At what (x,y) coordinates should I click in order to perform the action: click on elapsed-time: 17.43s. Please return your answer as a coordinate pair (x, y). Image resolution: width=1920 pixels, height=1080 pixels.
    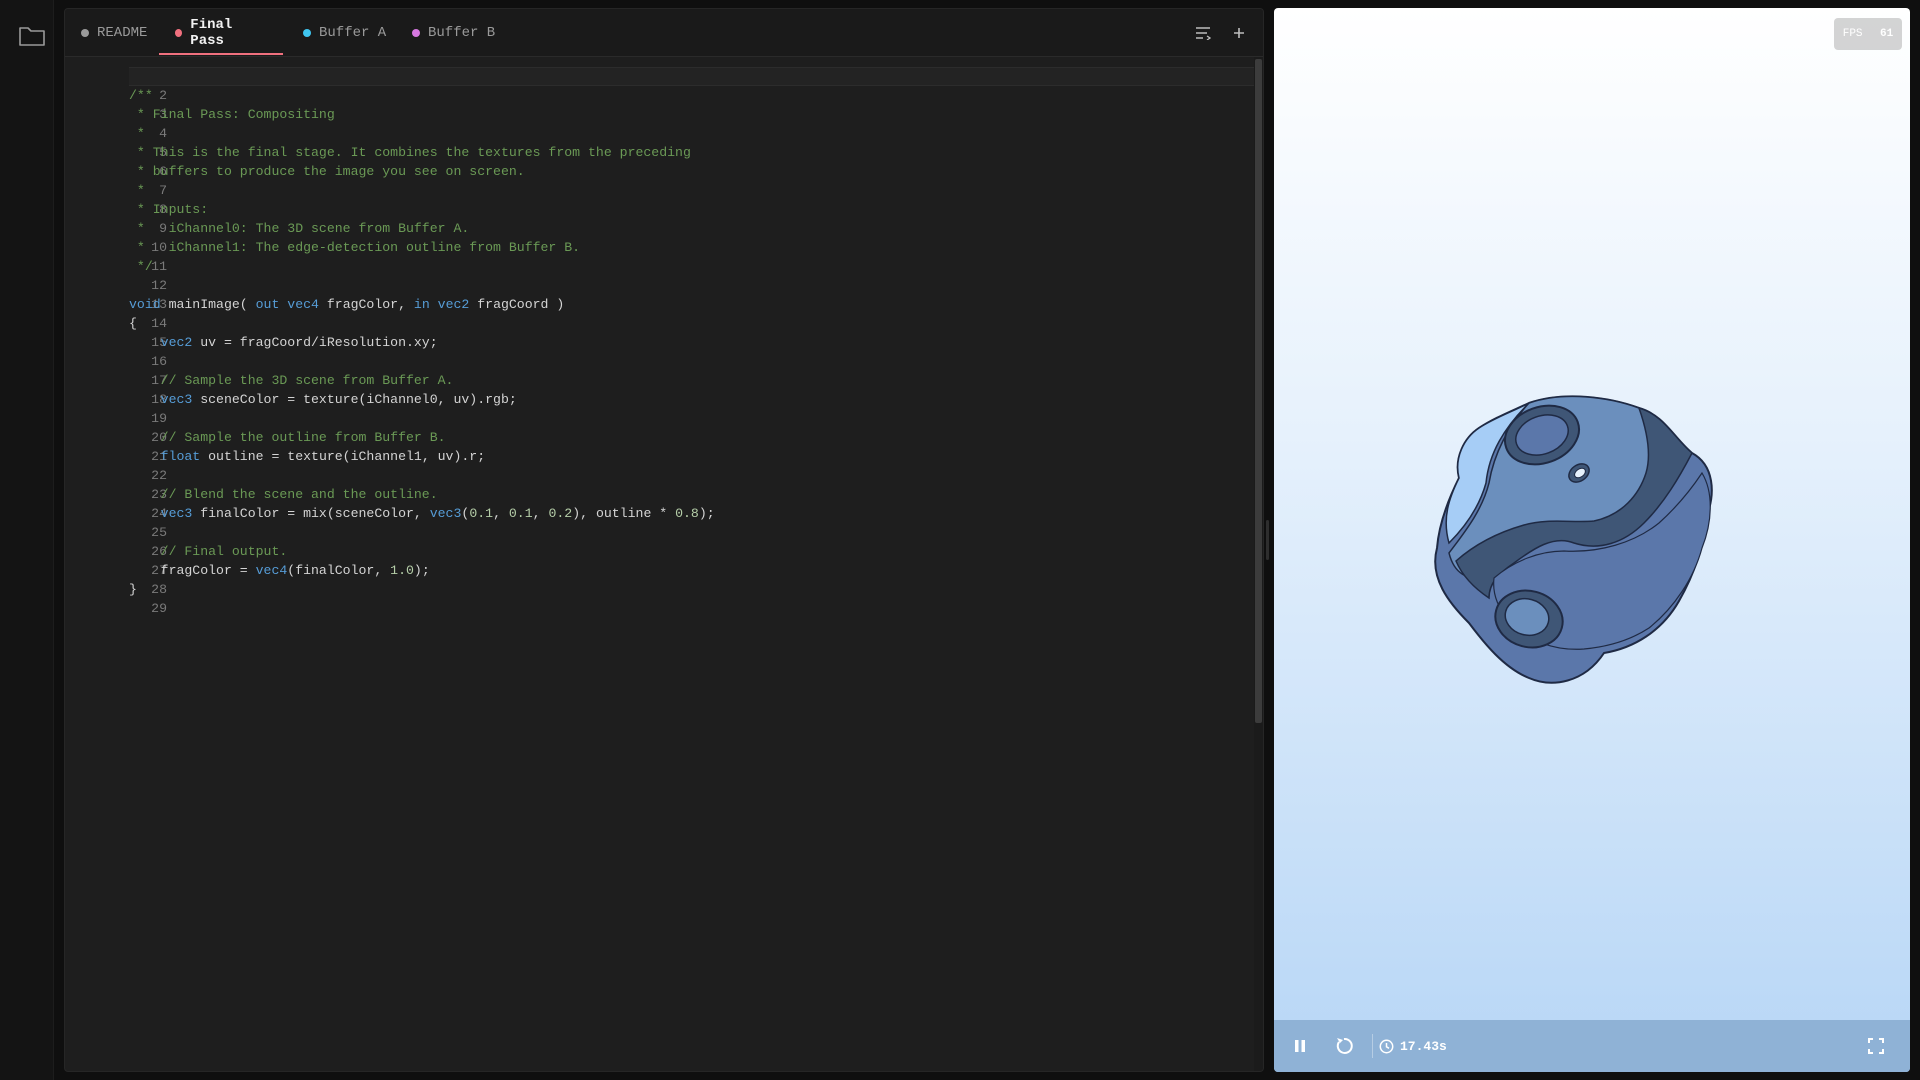
    Looking at the image, I should click on (1413, 1046).